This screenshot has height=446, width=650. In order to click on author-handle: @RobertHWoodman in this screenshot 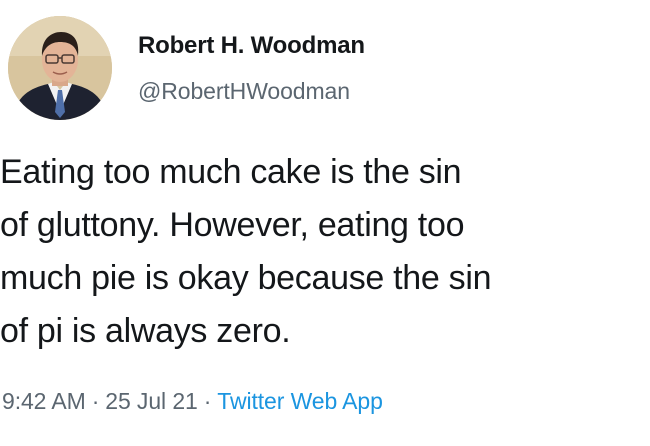, I will do `click(244, 91)`.